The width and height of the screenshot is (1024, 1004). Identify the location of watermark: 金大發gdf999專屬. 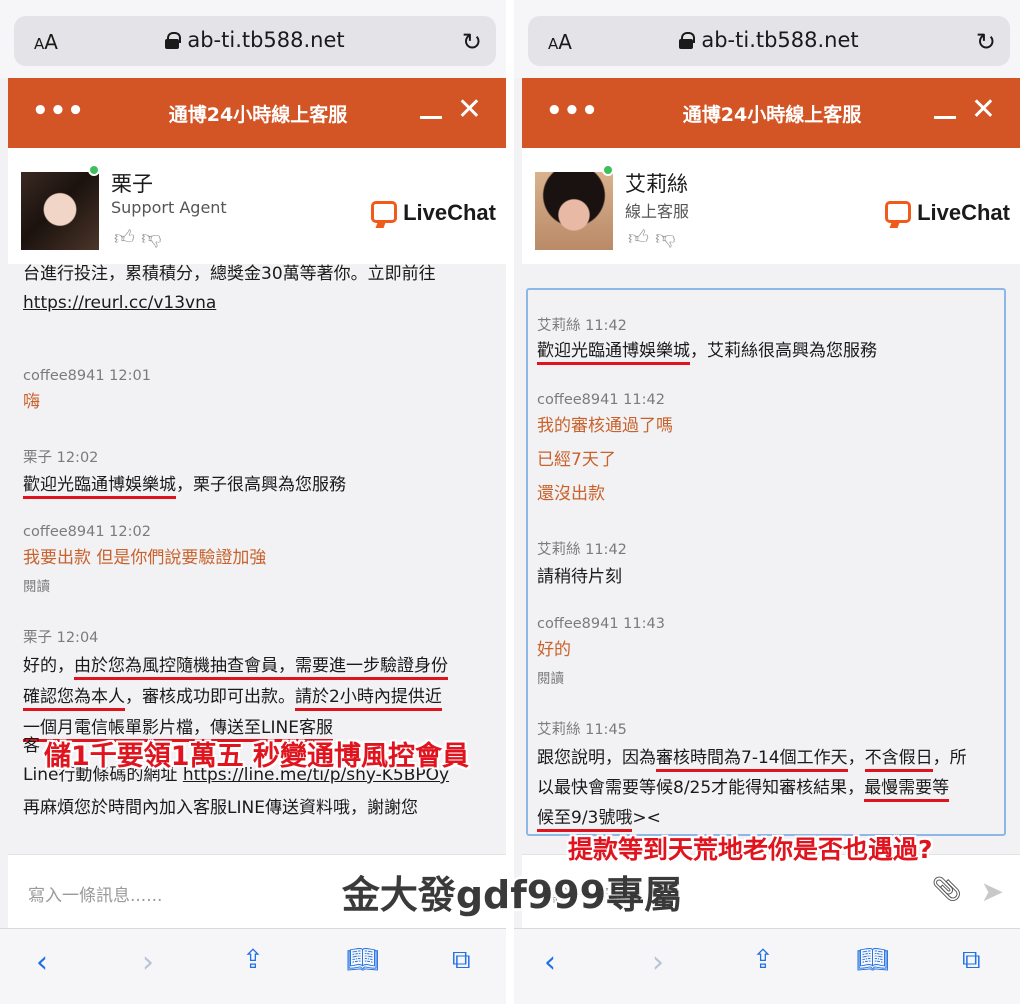
(512, 895).